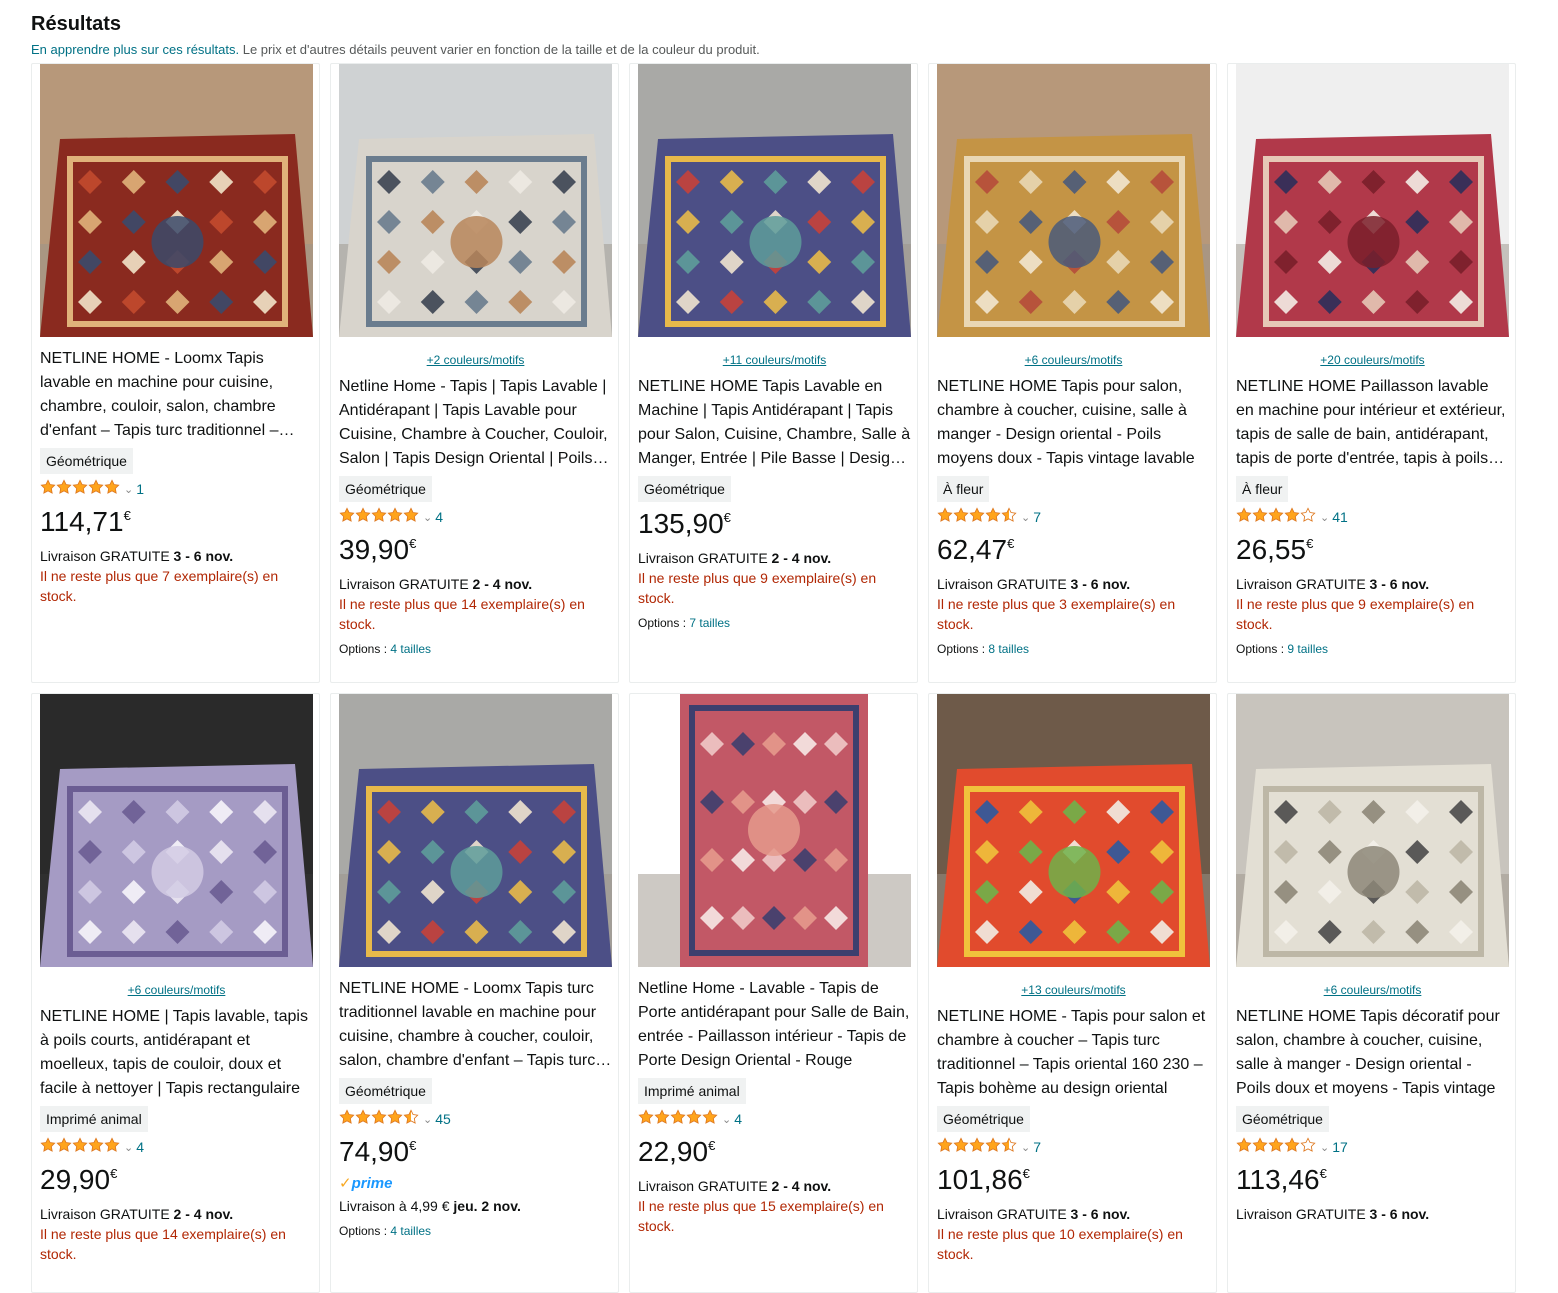  What do you see at coordinates (774, 360) in the screenshot?
I see `color-variants-link: +11 couleurs/motifs` at bounding box center [774, 360].